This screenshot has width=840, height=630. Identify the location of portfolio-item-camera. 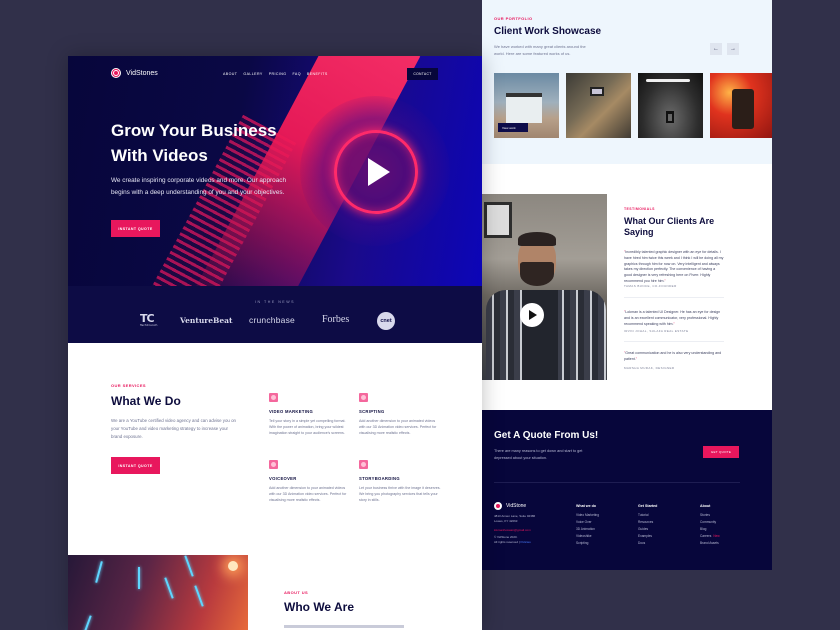
(741, 105).